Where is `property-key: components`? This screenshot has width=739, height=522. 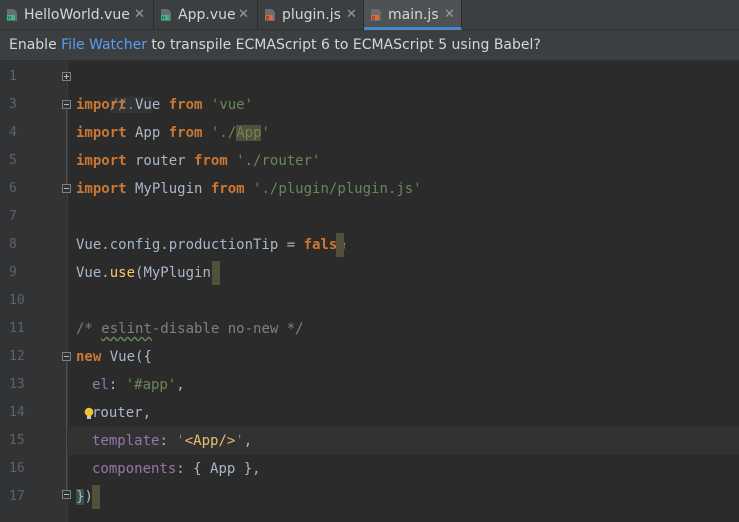
property-key: components is located at coordinates (134, 469).